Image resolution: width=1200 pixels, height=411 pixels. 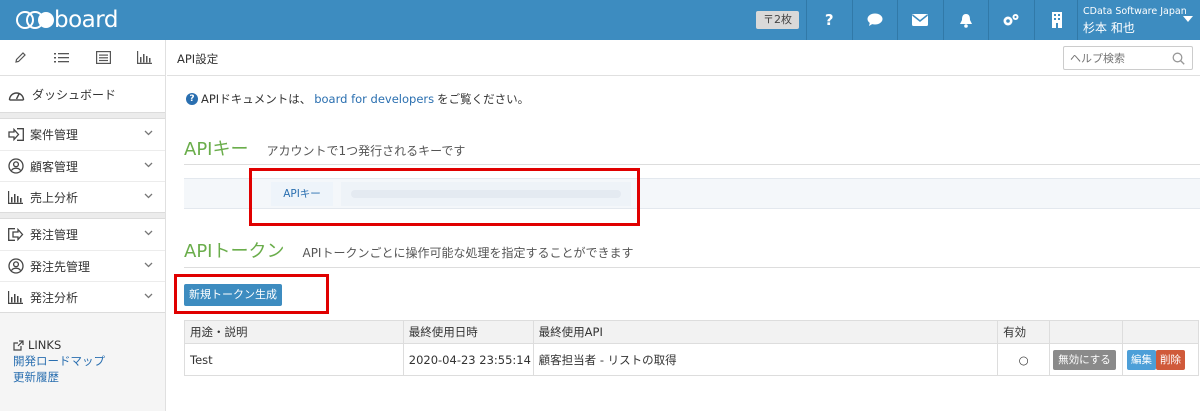 I want to click on sidebar-item-label: 顧客管理, so click(x=54, y=166).